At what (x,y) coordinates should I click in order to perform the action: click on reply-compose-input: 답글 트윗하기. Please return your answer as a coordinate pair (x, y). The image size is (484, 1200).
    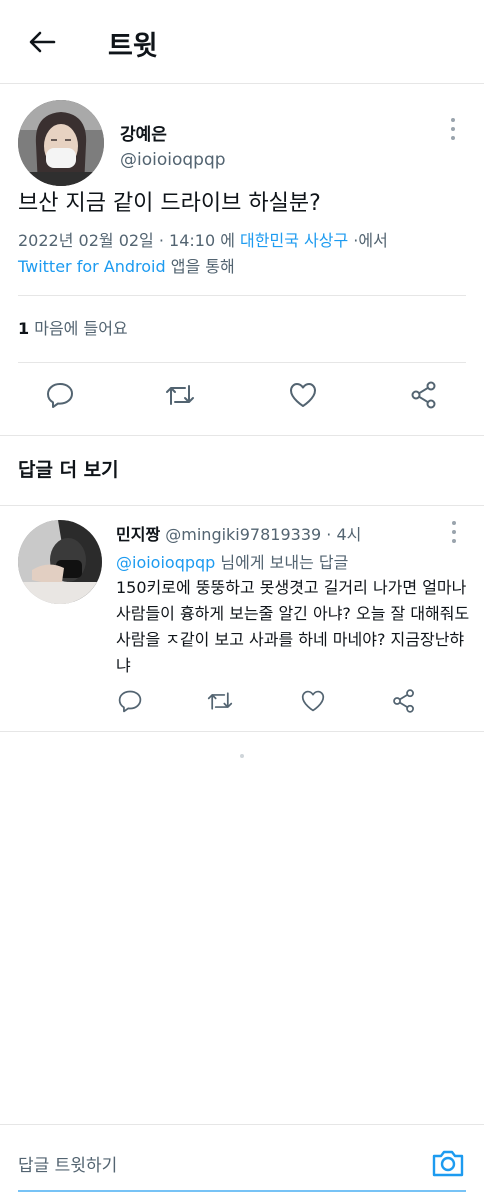
    Looking at the image, I should click on (67, 1163).